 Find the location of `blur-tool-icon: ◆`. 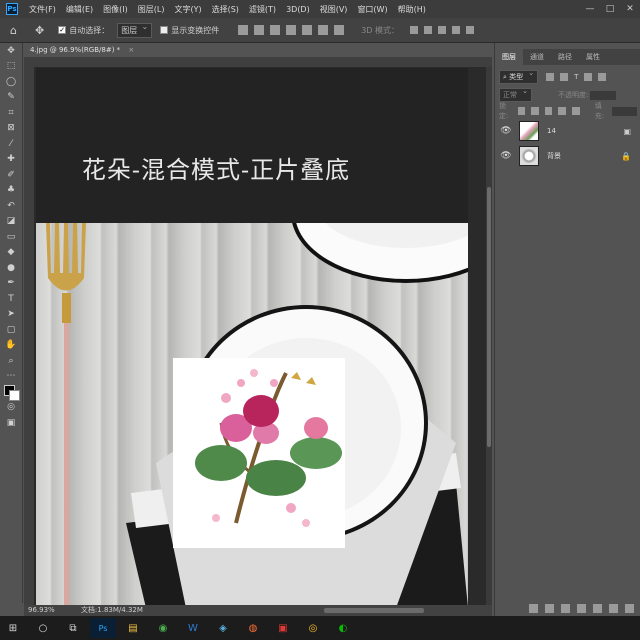

blur-tool-icon: ◆ is located at coordinates (11, 253).